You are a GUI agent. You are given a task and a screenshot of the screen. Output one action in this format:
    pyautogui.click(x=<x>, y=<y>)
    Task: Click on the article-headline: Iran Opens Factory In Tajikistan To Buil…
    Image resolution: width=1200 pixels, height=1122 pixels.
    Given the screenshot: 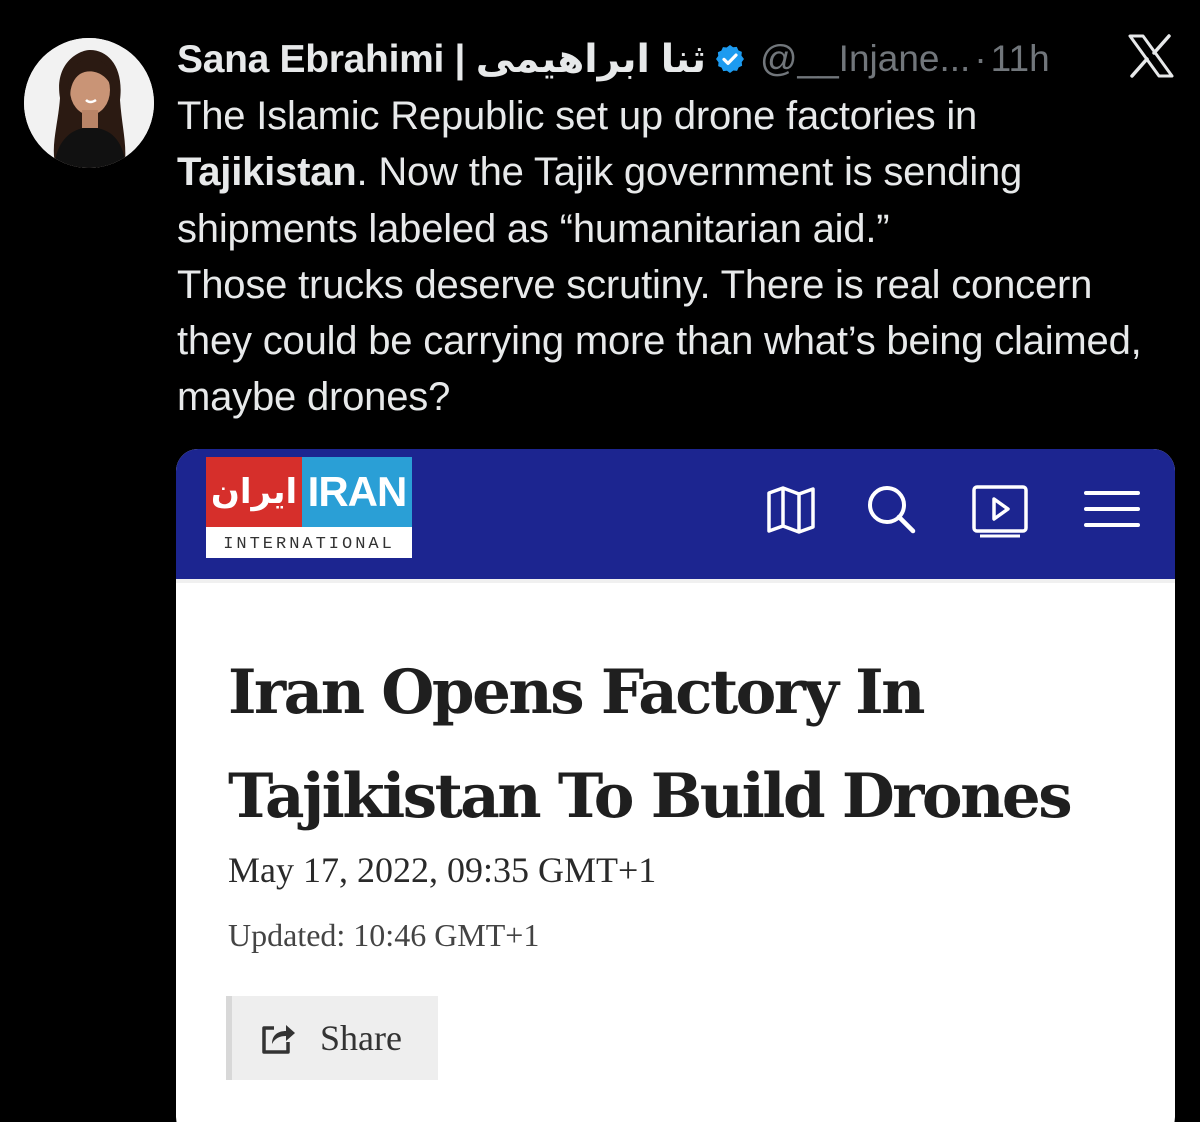 What is the action you would take?
    pyautogui.click(x=698, y=745)
    